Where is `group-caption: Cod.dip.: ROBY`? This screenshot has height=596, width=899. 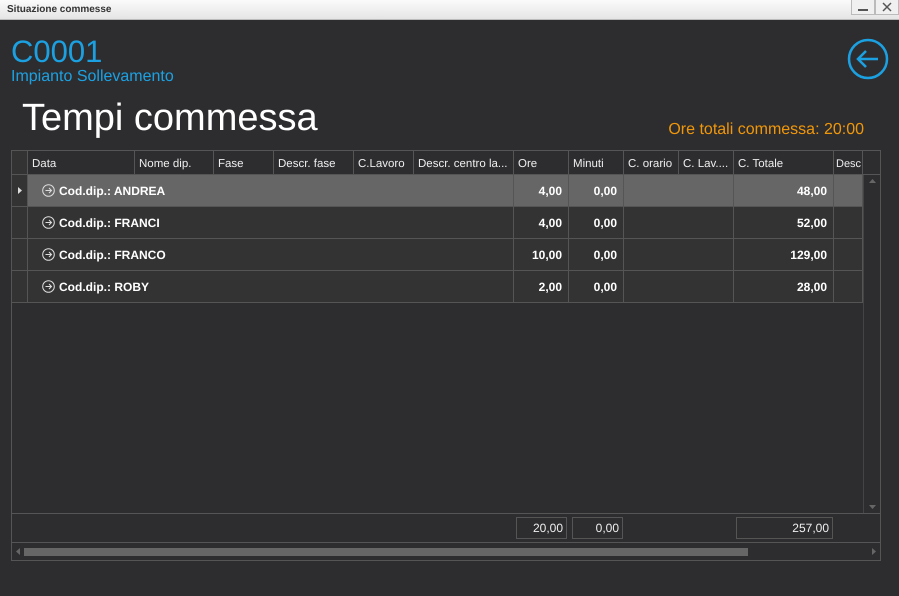 group-caption: Cod.dip.: ROBY is located at coordinates (104, 287).